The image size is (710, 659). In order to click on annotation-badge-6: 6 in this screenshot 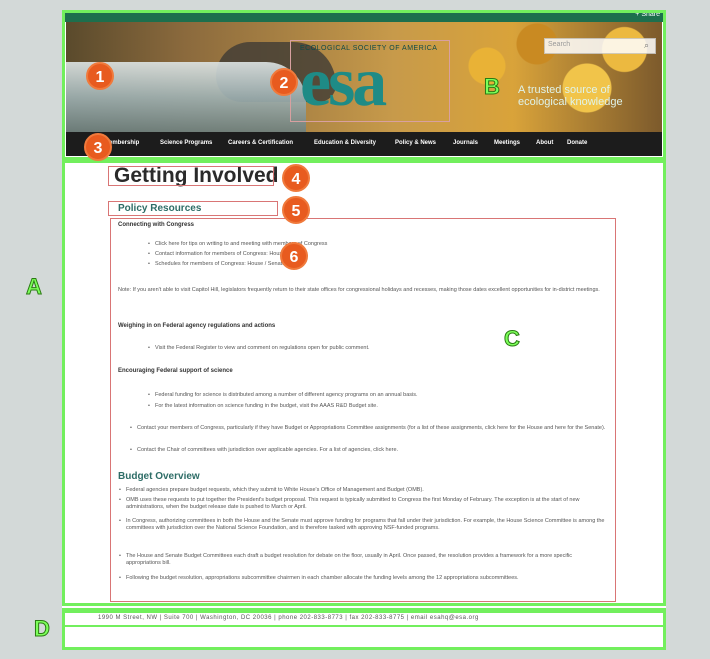, I will do `click(294, 256)`.